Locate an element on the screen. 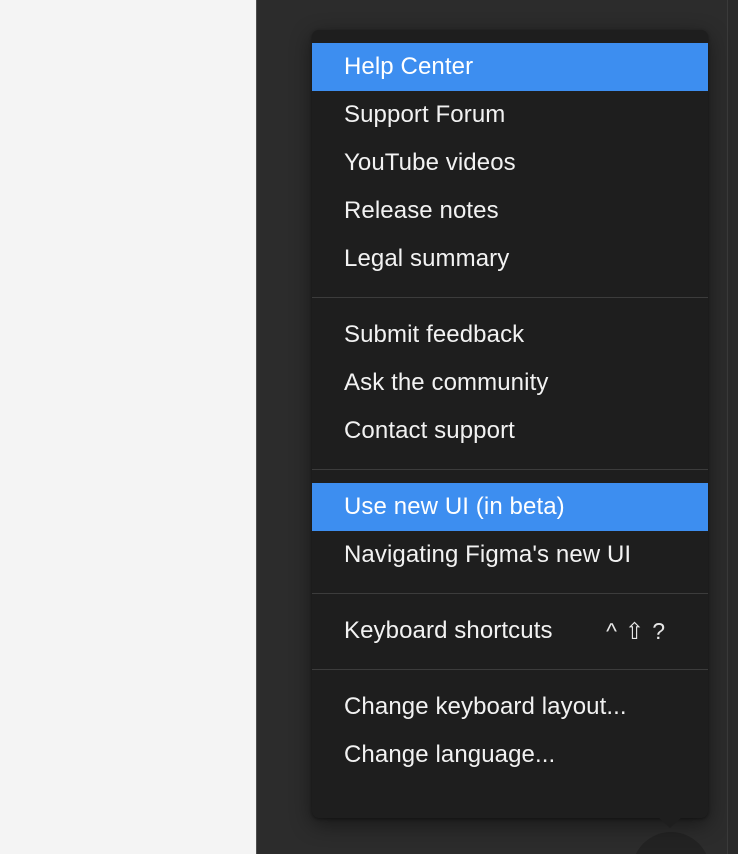  menu-pointer-caret-icon is located at coordinates (670, 822).